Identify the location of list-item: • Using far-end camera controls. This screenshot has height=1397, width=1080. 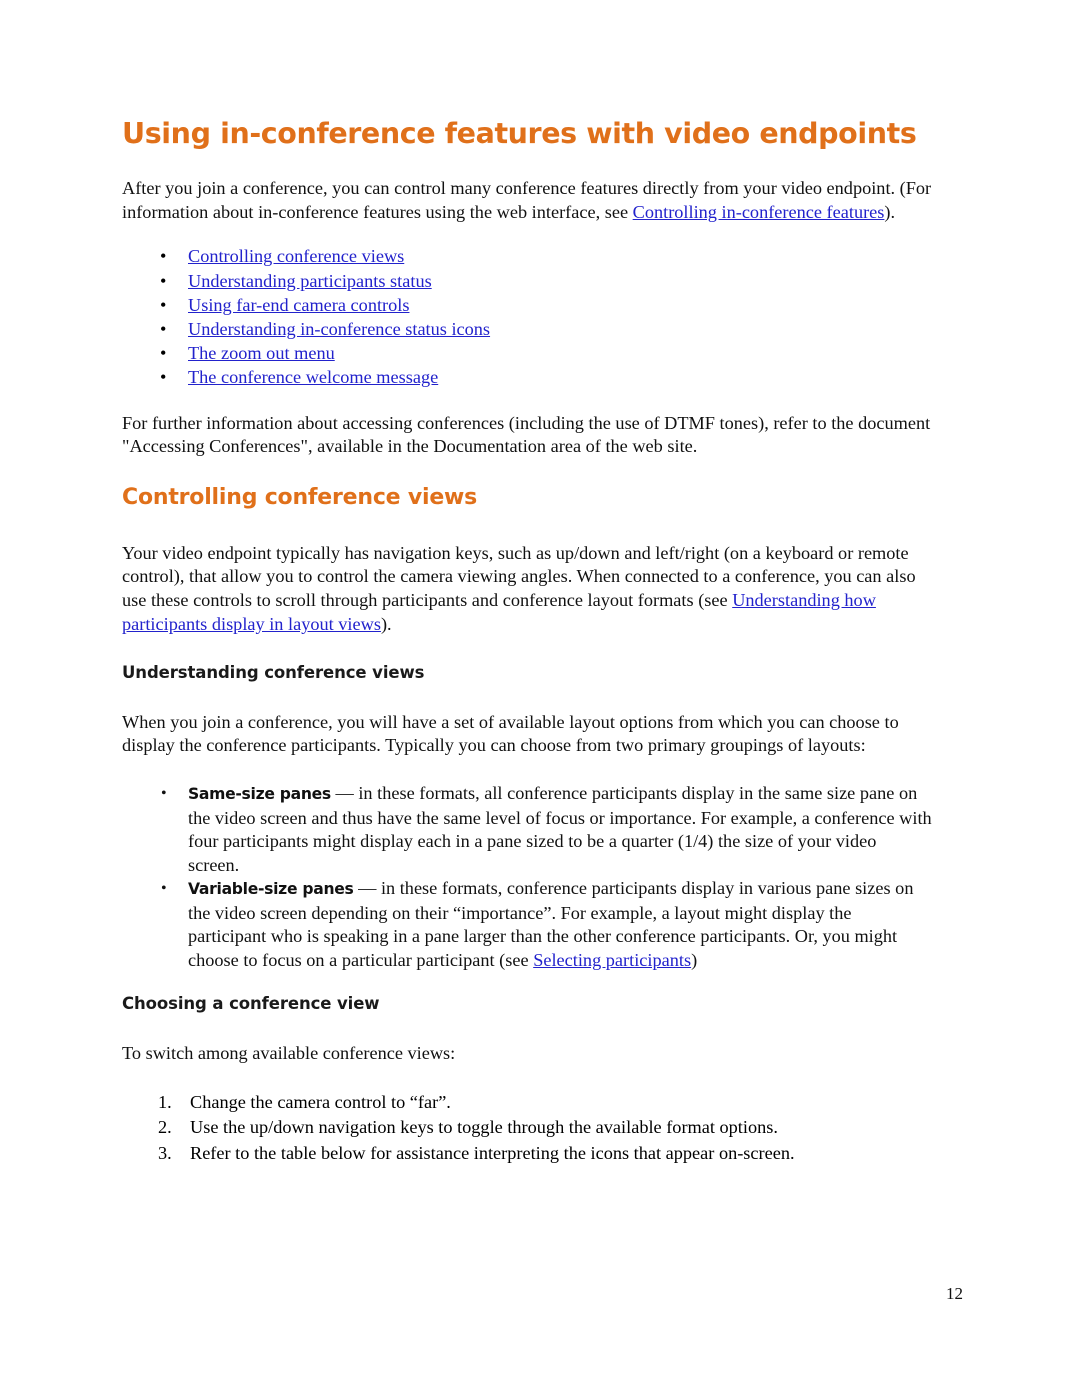
(527, 305).